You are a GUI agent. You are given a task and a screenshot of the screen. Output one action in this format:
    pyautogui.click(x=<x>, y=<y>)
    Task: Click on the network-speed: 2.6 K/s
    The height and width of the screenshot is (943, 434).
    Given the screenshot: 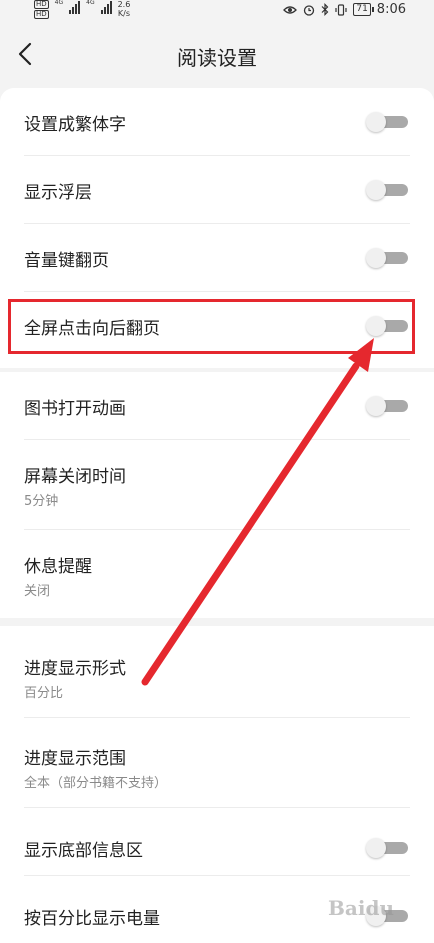 What is the action you would take?
    pyautogui.click(x=124, y=9)
    